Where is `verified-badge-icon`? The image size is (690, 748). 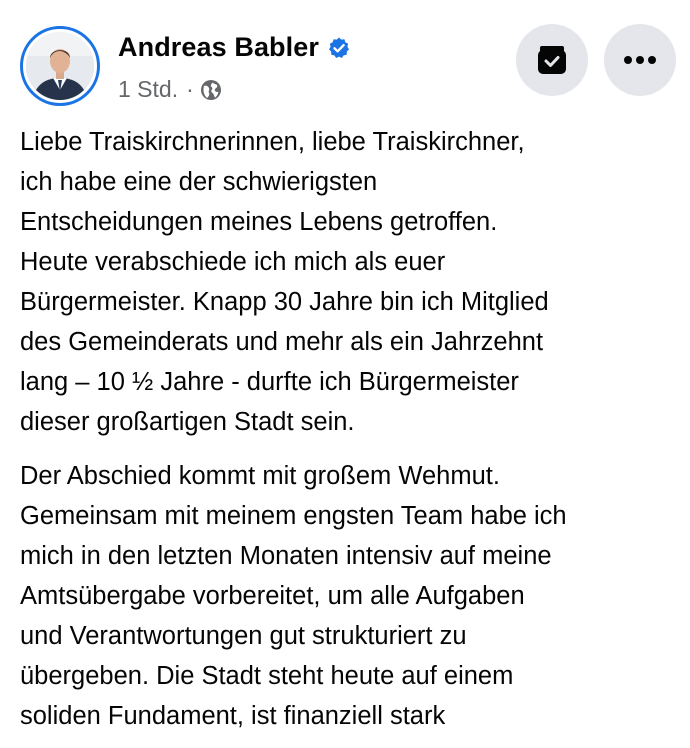 verified-badge-icon is located at coordinates (338, 47).